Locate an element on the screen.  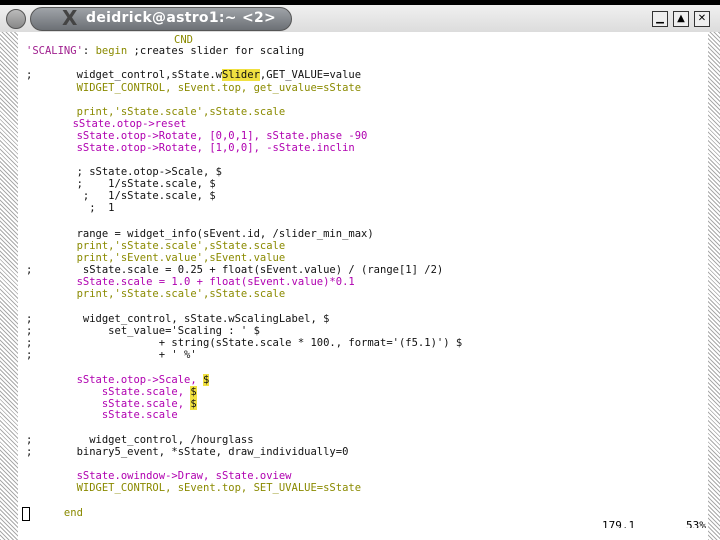
code-token: sState.otop->Scale, is located at coordinates (115, 380).